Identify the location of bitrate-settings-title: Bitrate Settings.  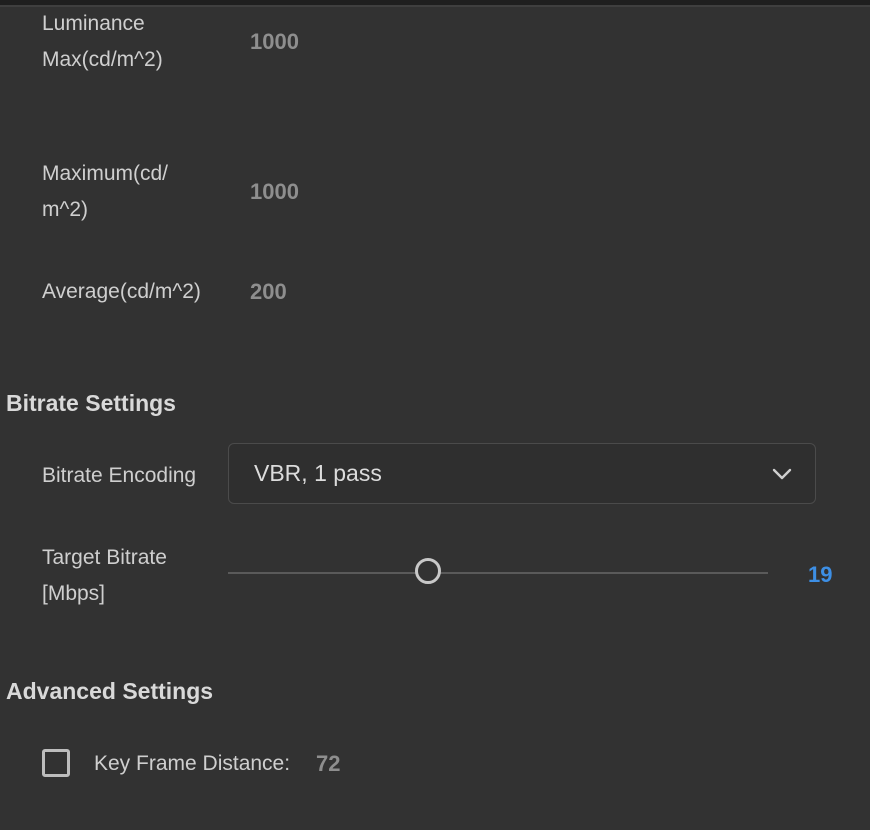
(91, 403).